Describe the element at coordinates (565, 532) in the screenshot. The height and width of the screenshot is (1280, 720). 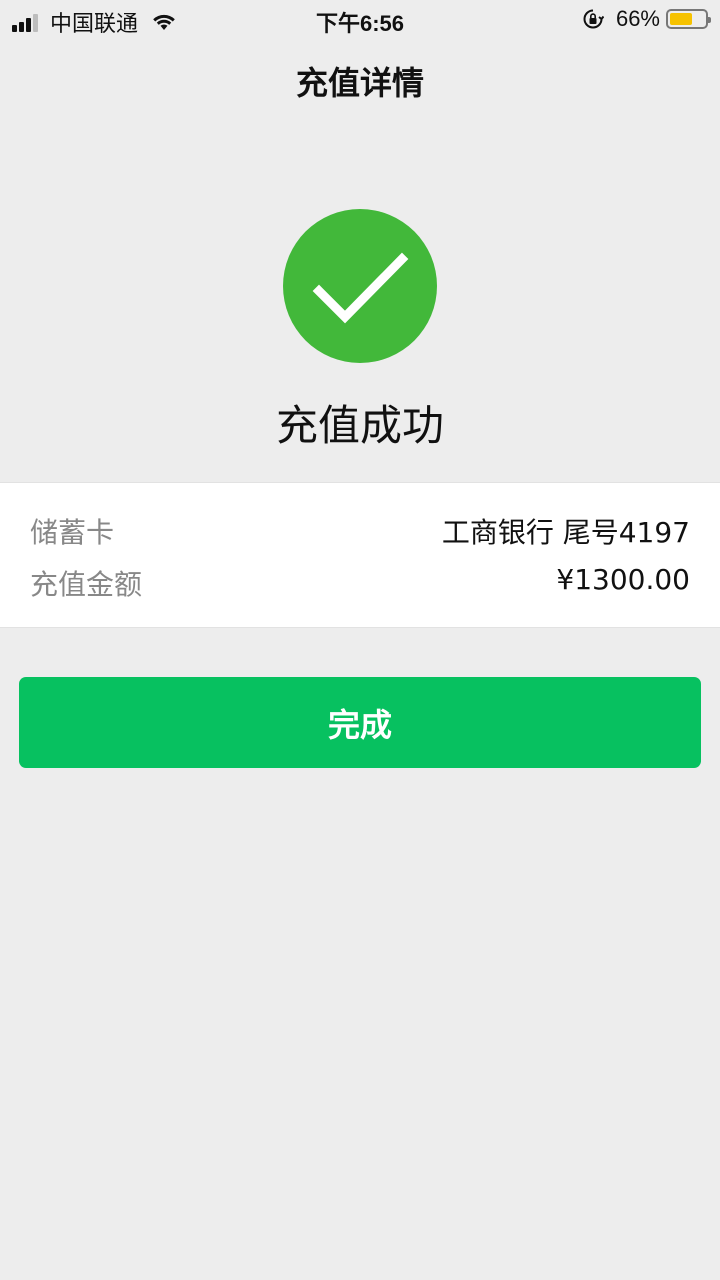
I see `detail-value: 工商银行 尾号4197` at that location.